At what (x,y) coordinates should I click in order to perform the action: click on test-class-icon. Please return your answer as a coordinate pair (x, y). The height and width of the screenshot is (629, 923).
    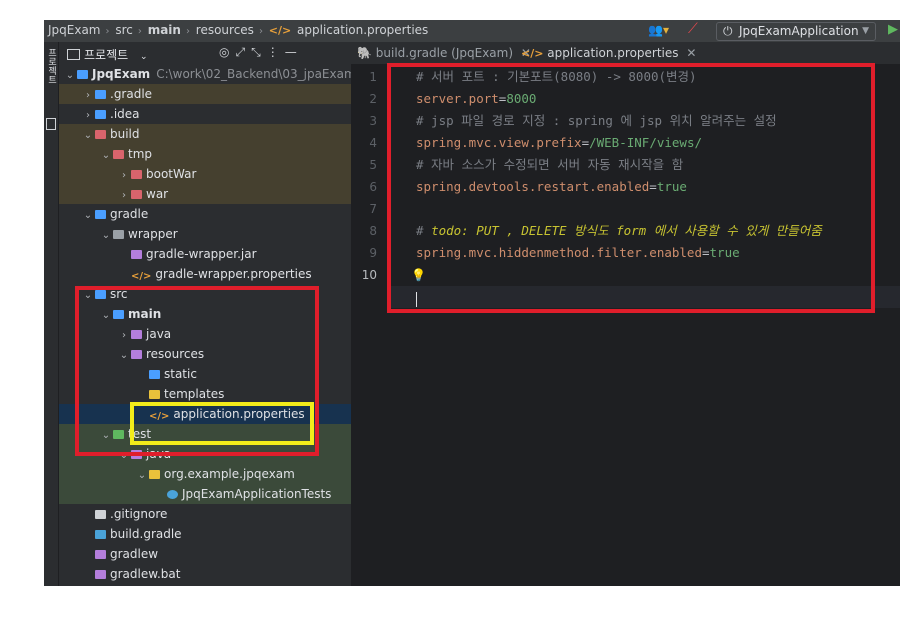
    Looking at the image, I should click on (172, 494).